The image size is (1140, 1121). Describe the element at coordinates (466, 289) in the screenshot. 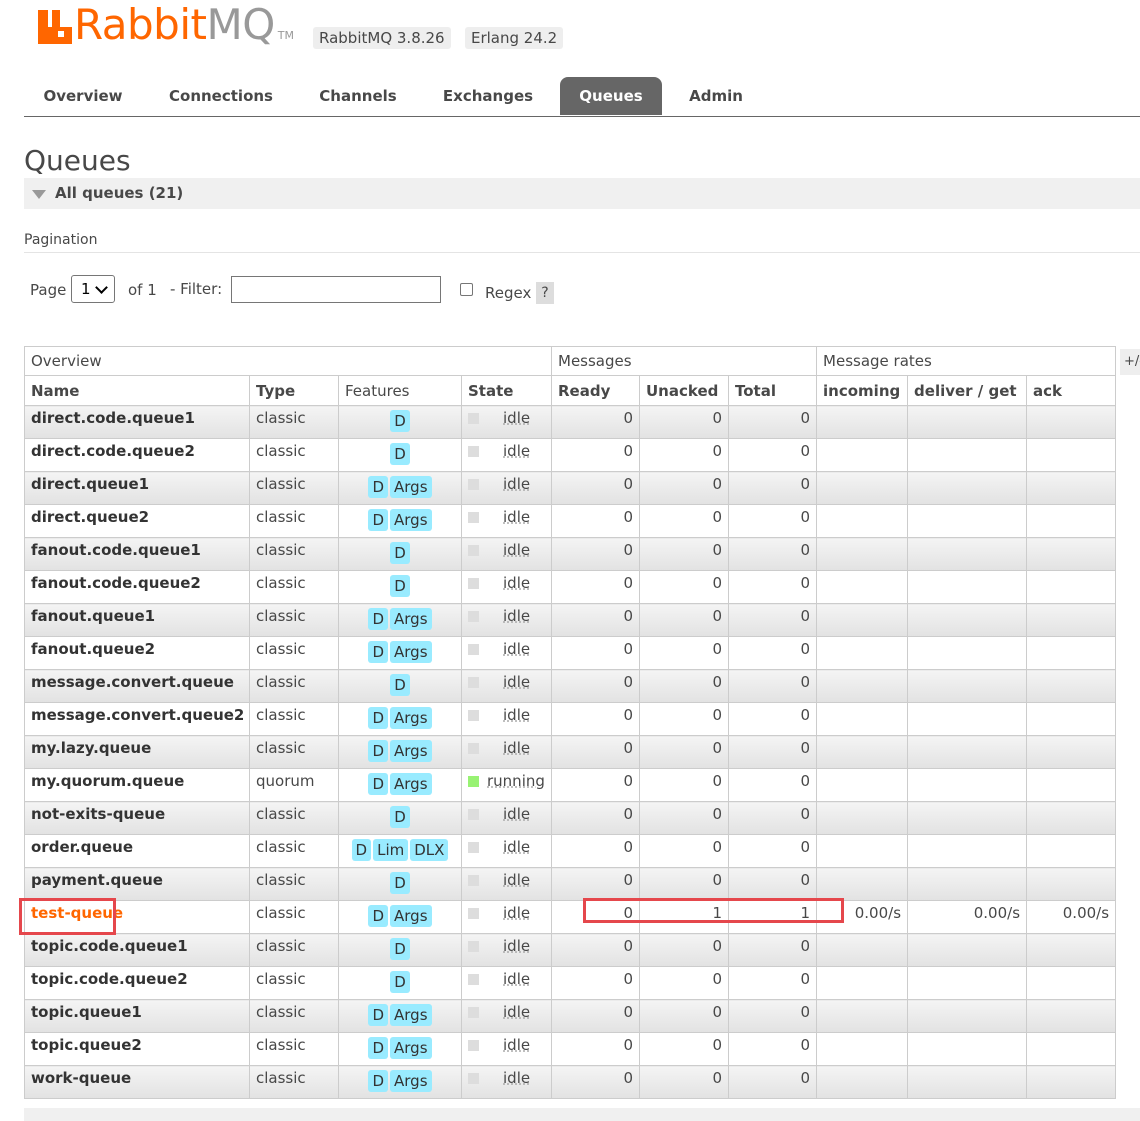

I see `regex-checkbox` at that location.